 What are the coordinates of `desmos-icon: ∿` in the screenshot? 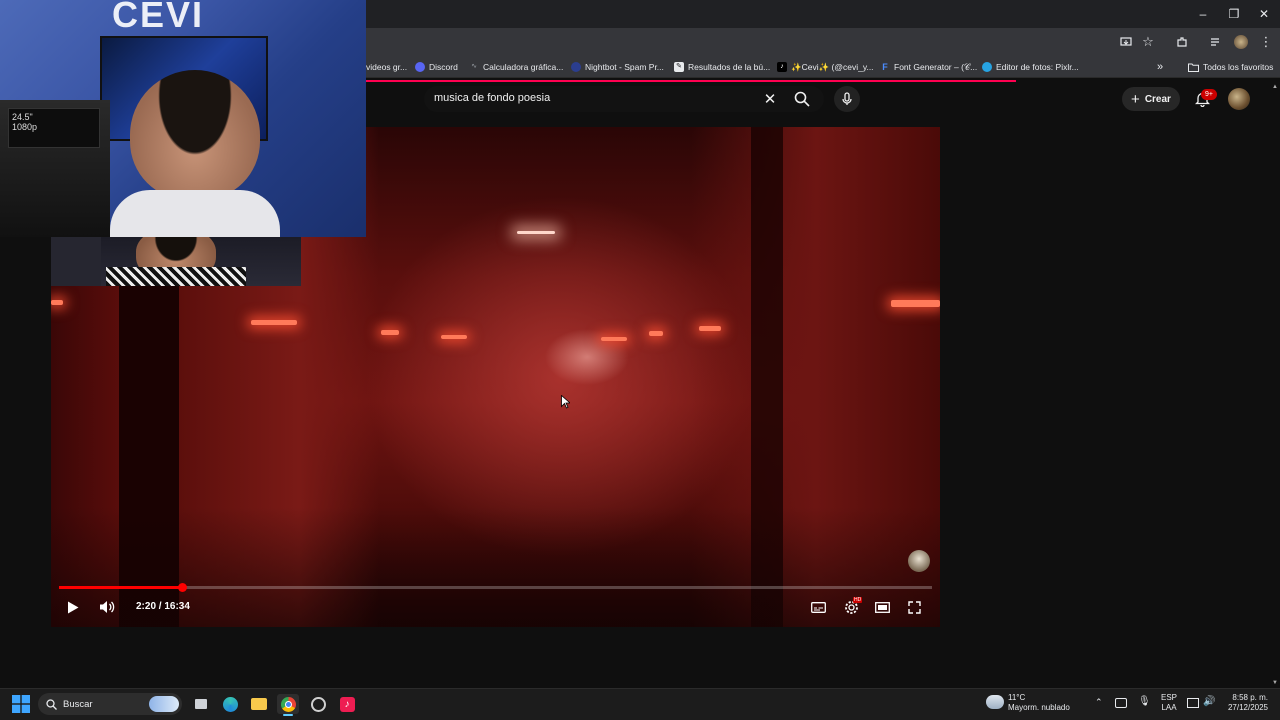 It's located at (474, 66).